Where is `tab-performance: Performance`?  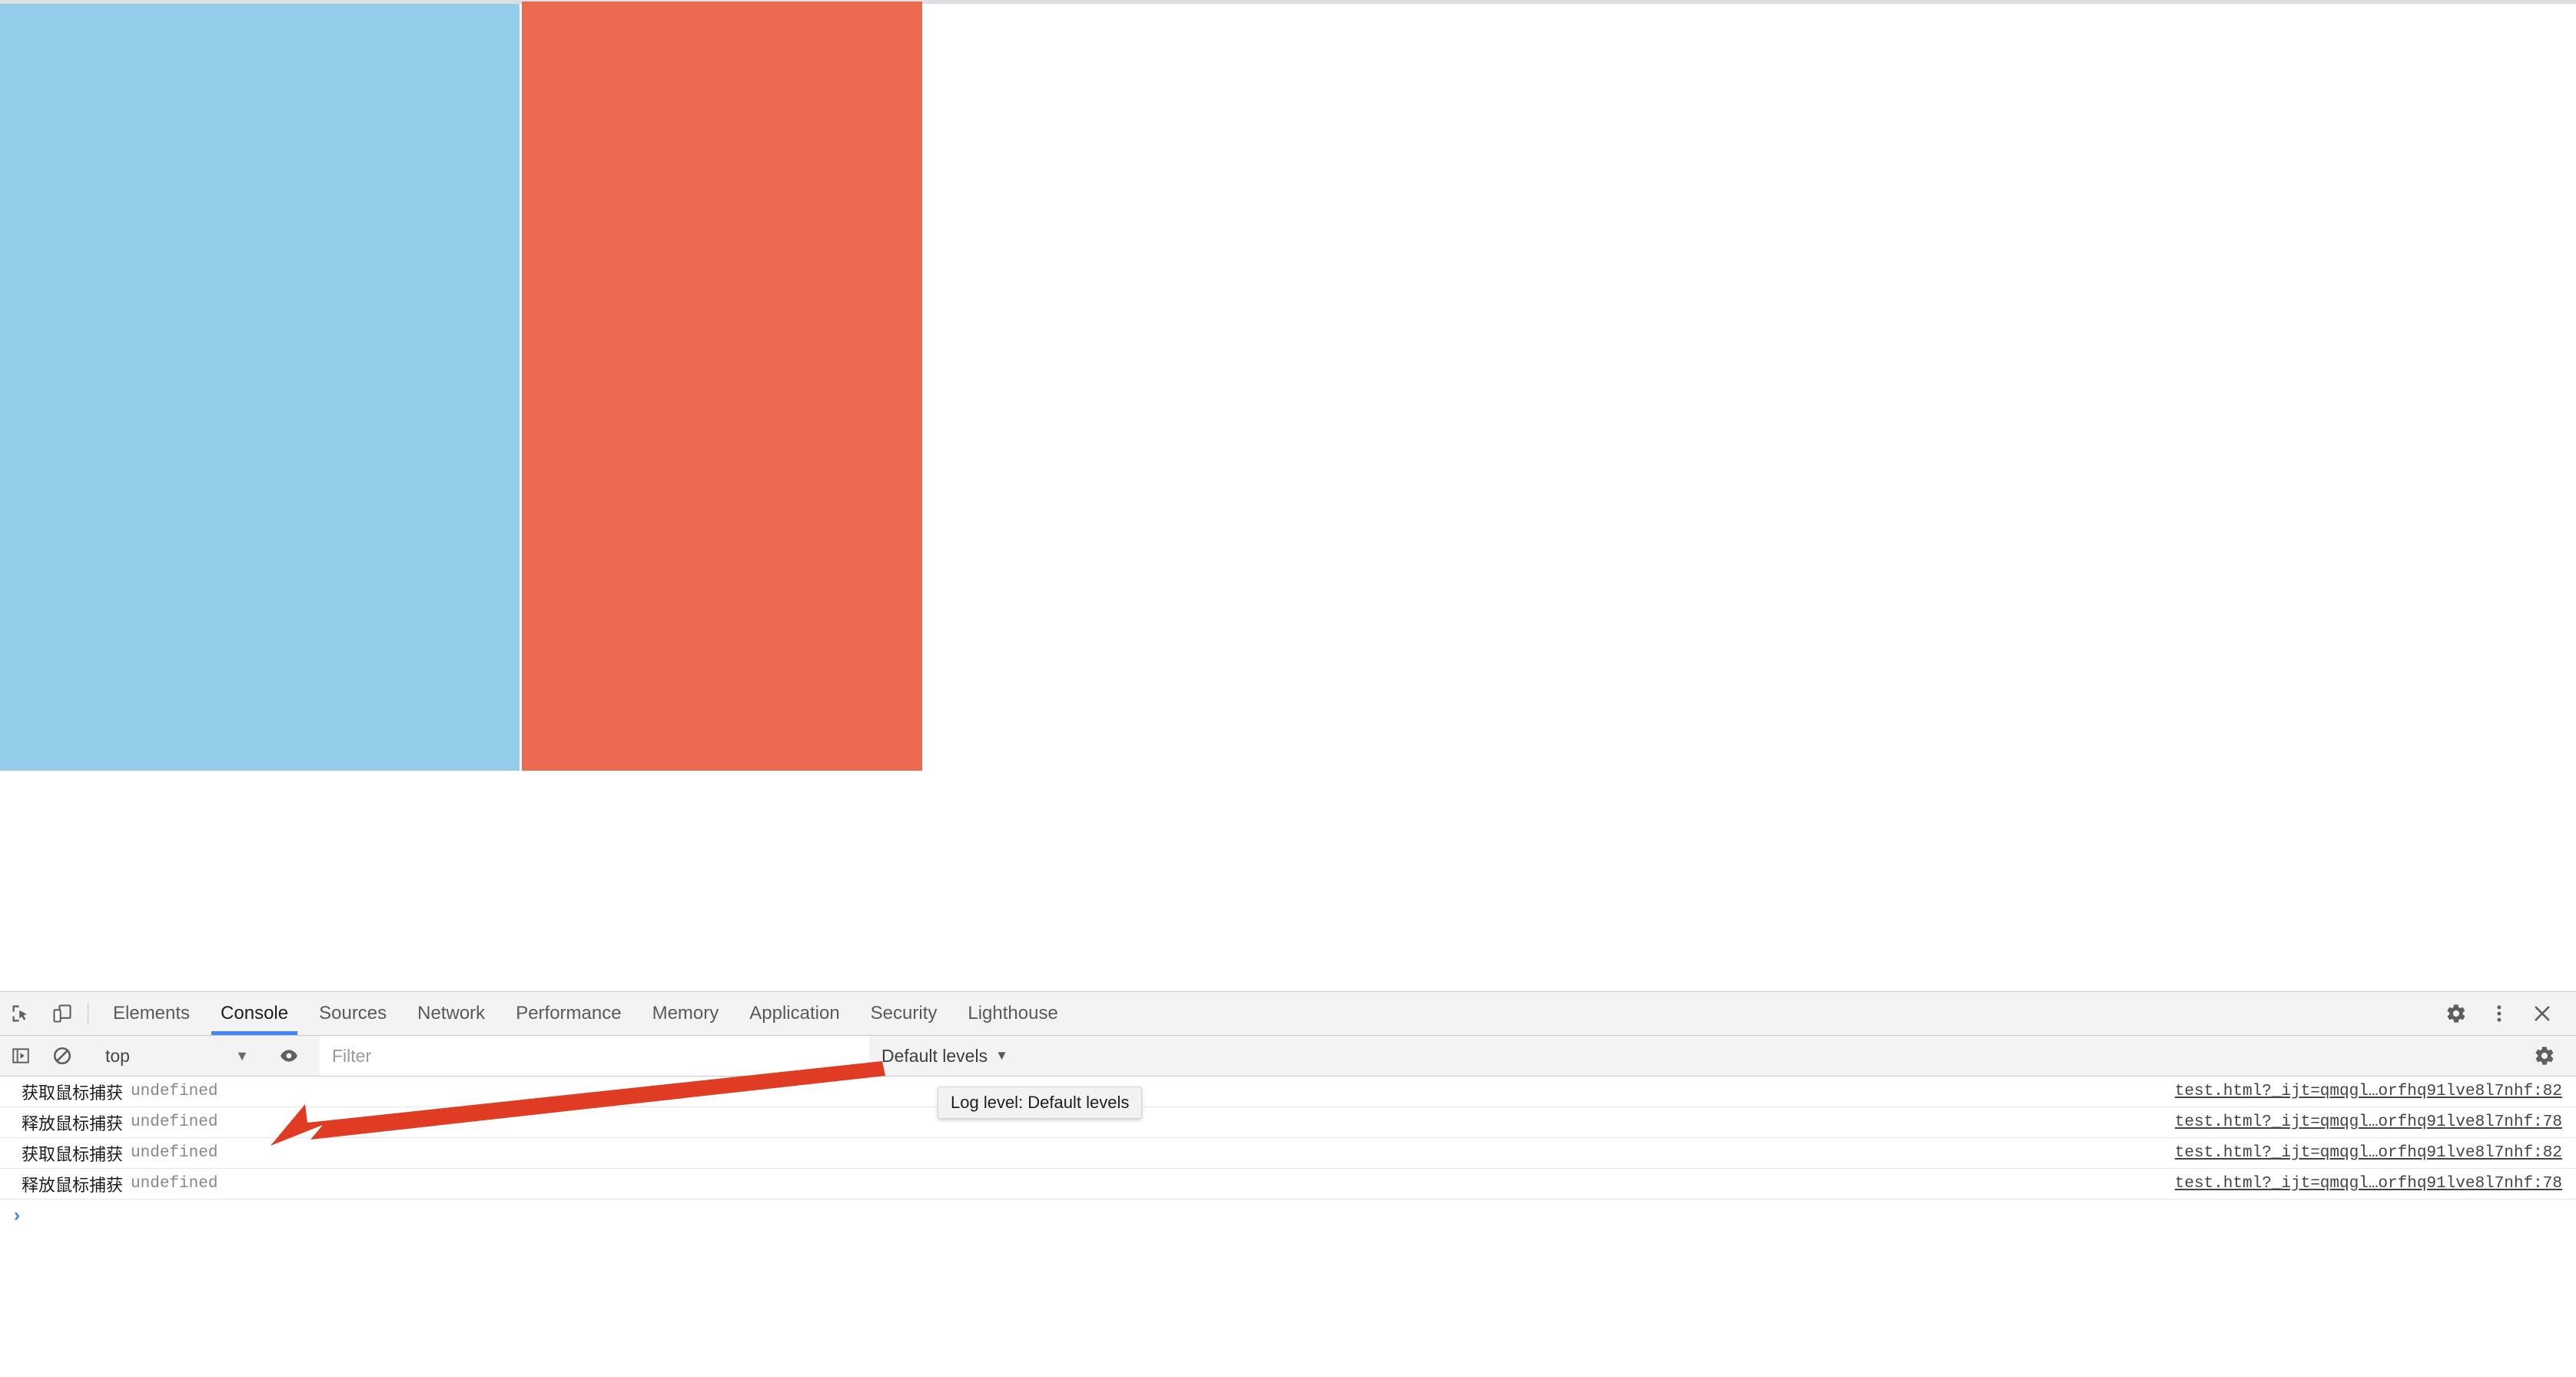 tab-performance: Performance is located at coordinates (568, 1013).